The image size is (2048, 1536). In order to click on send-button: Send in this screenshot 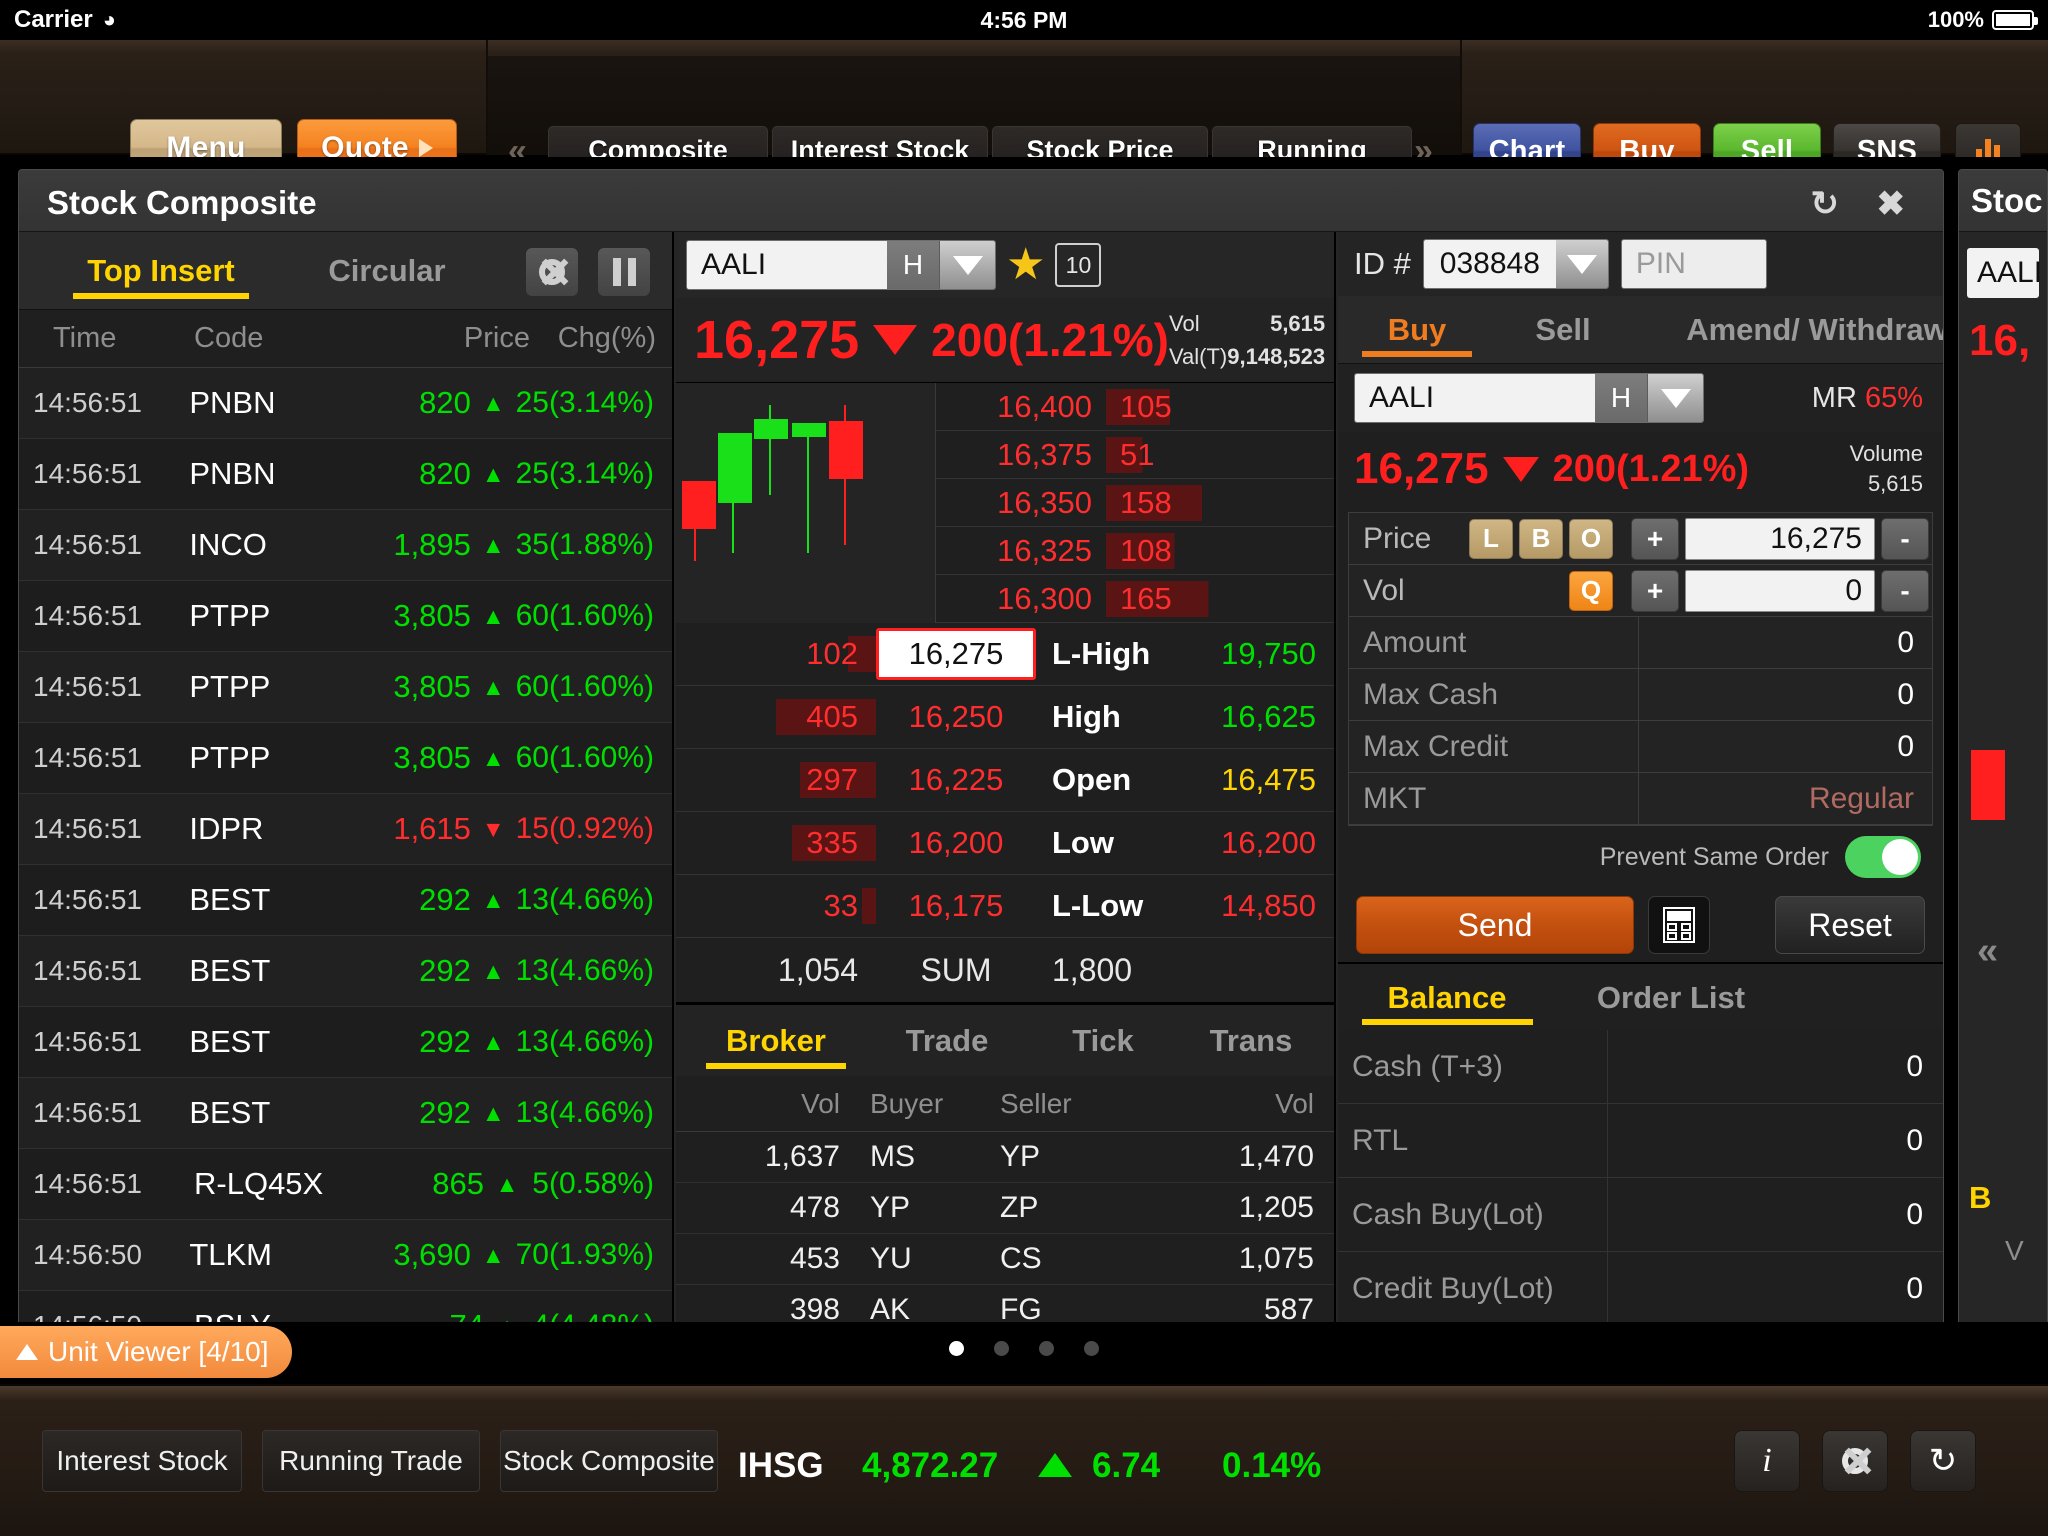, I will do `click(1495, 925)`.